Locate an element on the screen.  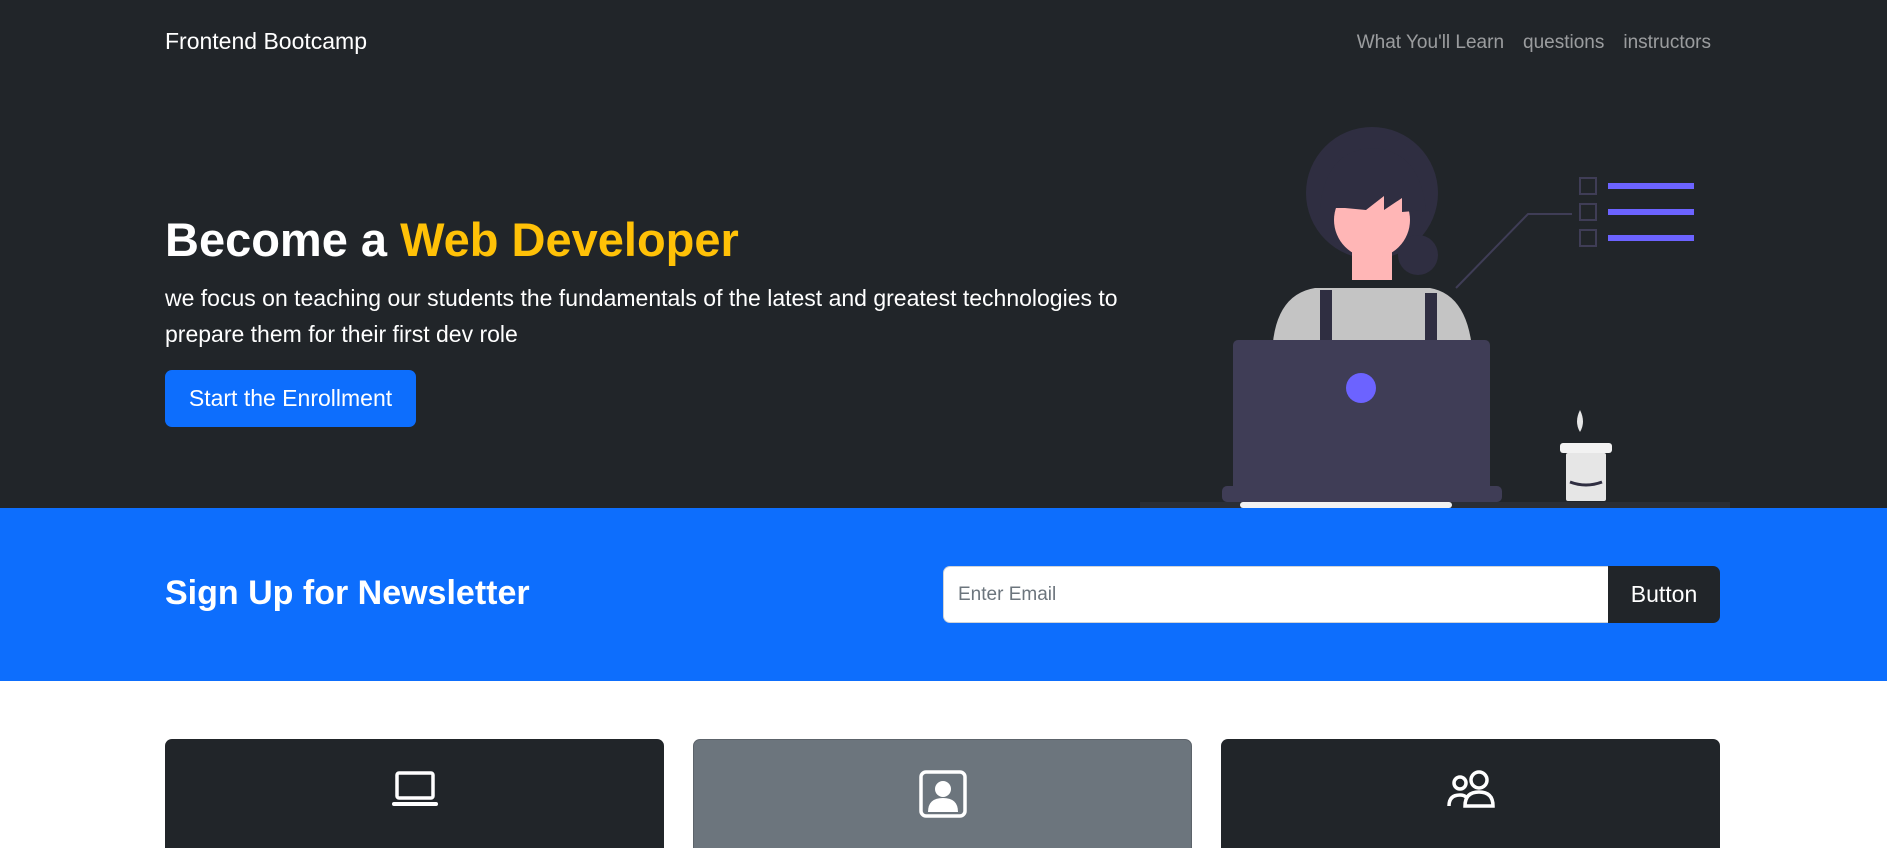
nav-link-instructors: instructors is located at coordinates (1667, 43).